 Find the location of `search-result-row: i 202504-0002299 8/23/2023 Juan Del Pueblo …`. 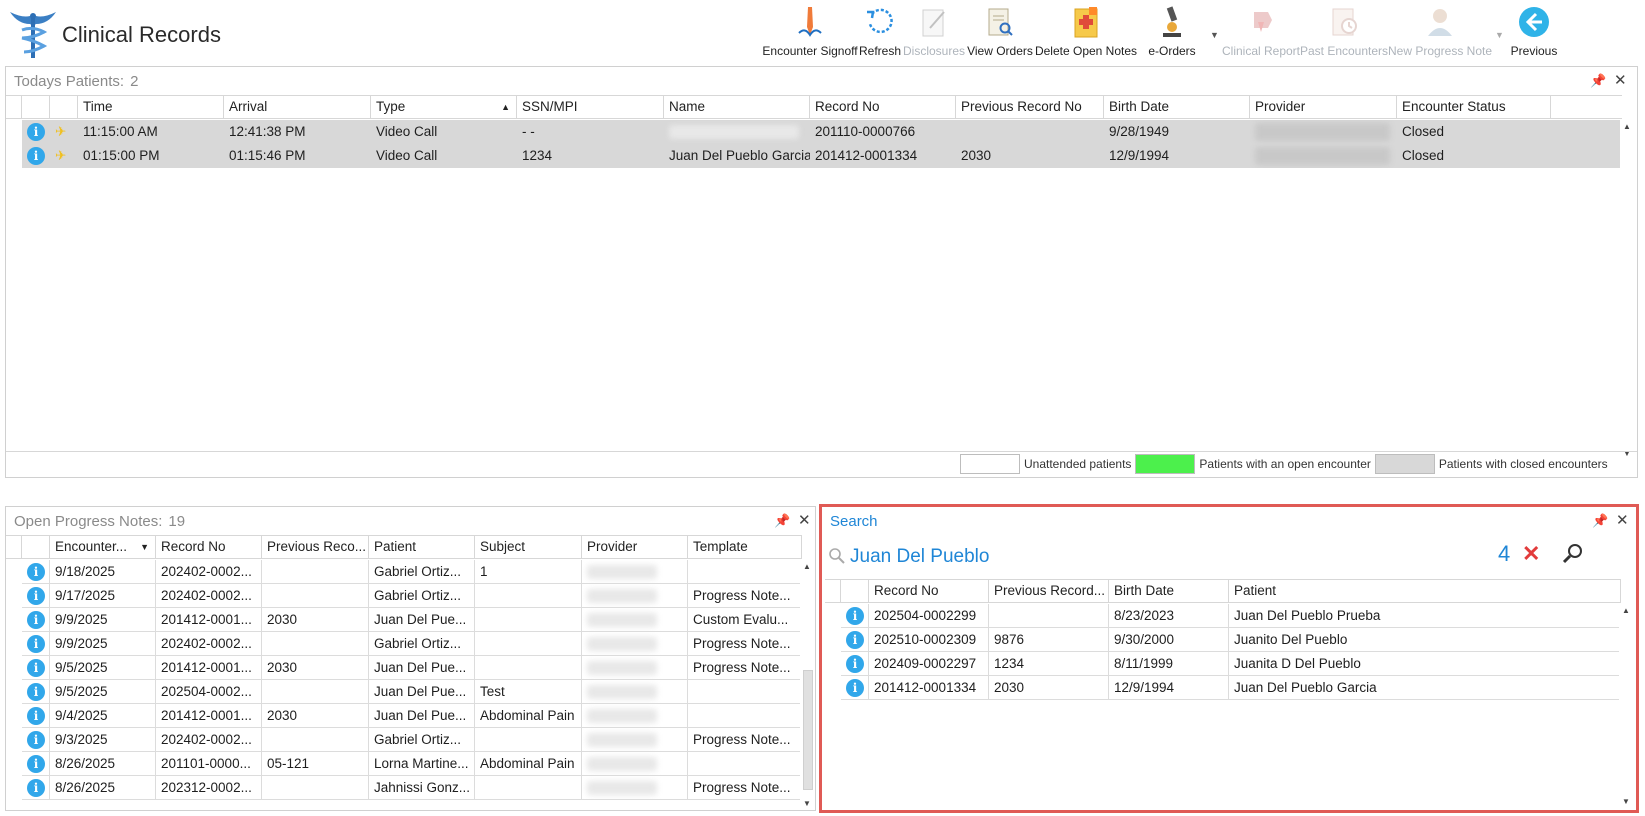

search-result-row: i 202504-0002299 8/23/2023 Juan Del Pueblo … is located at coordinates (1231, 616).